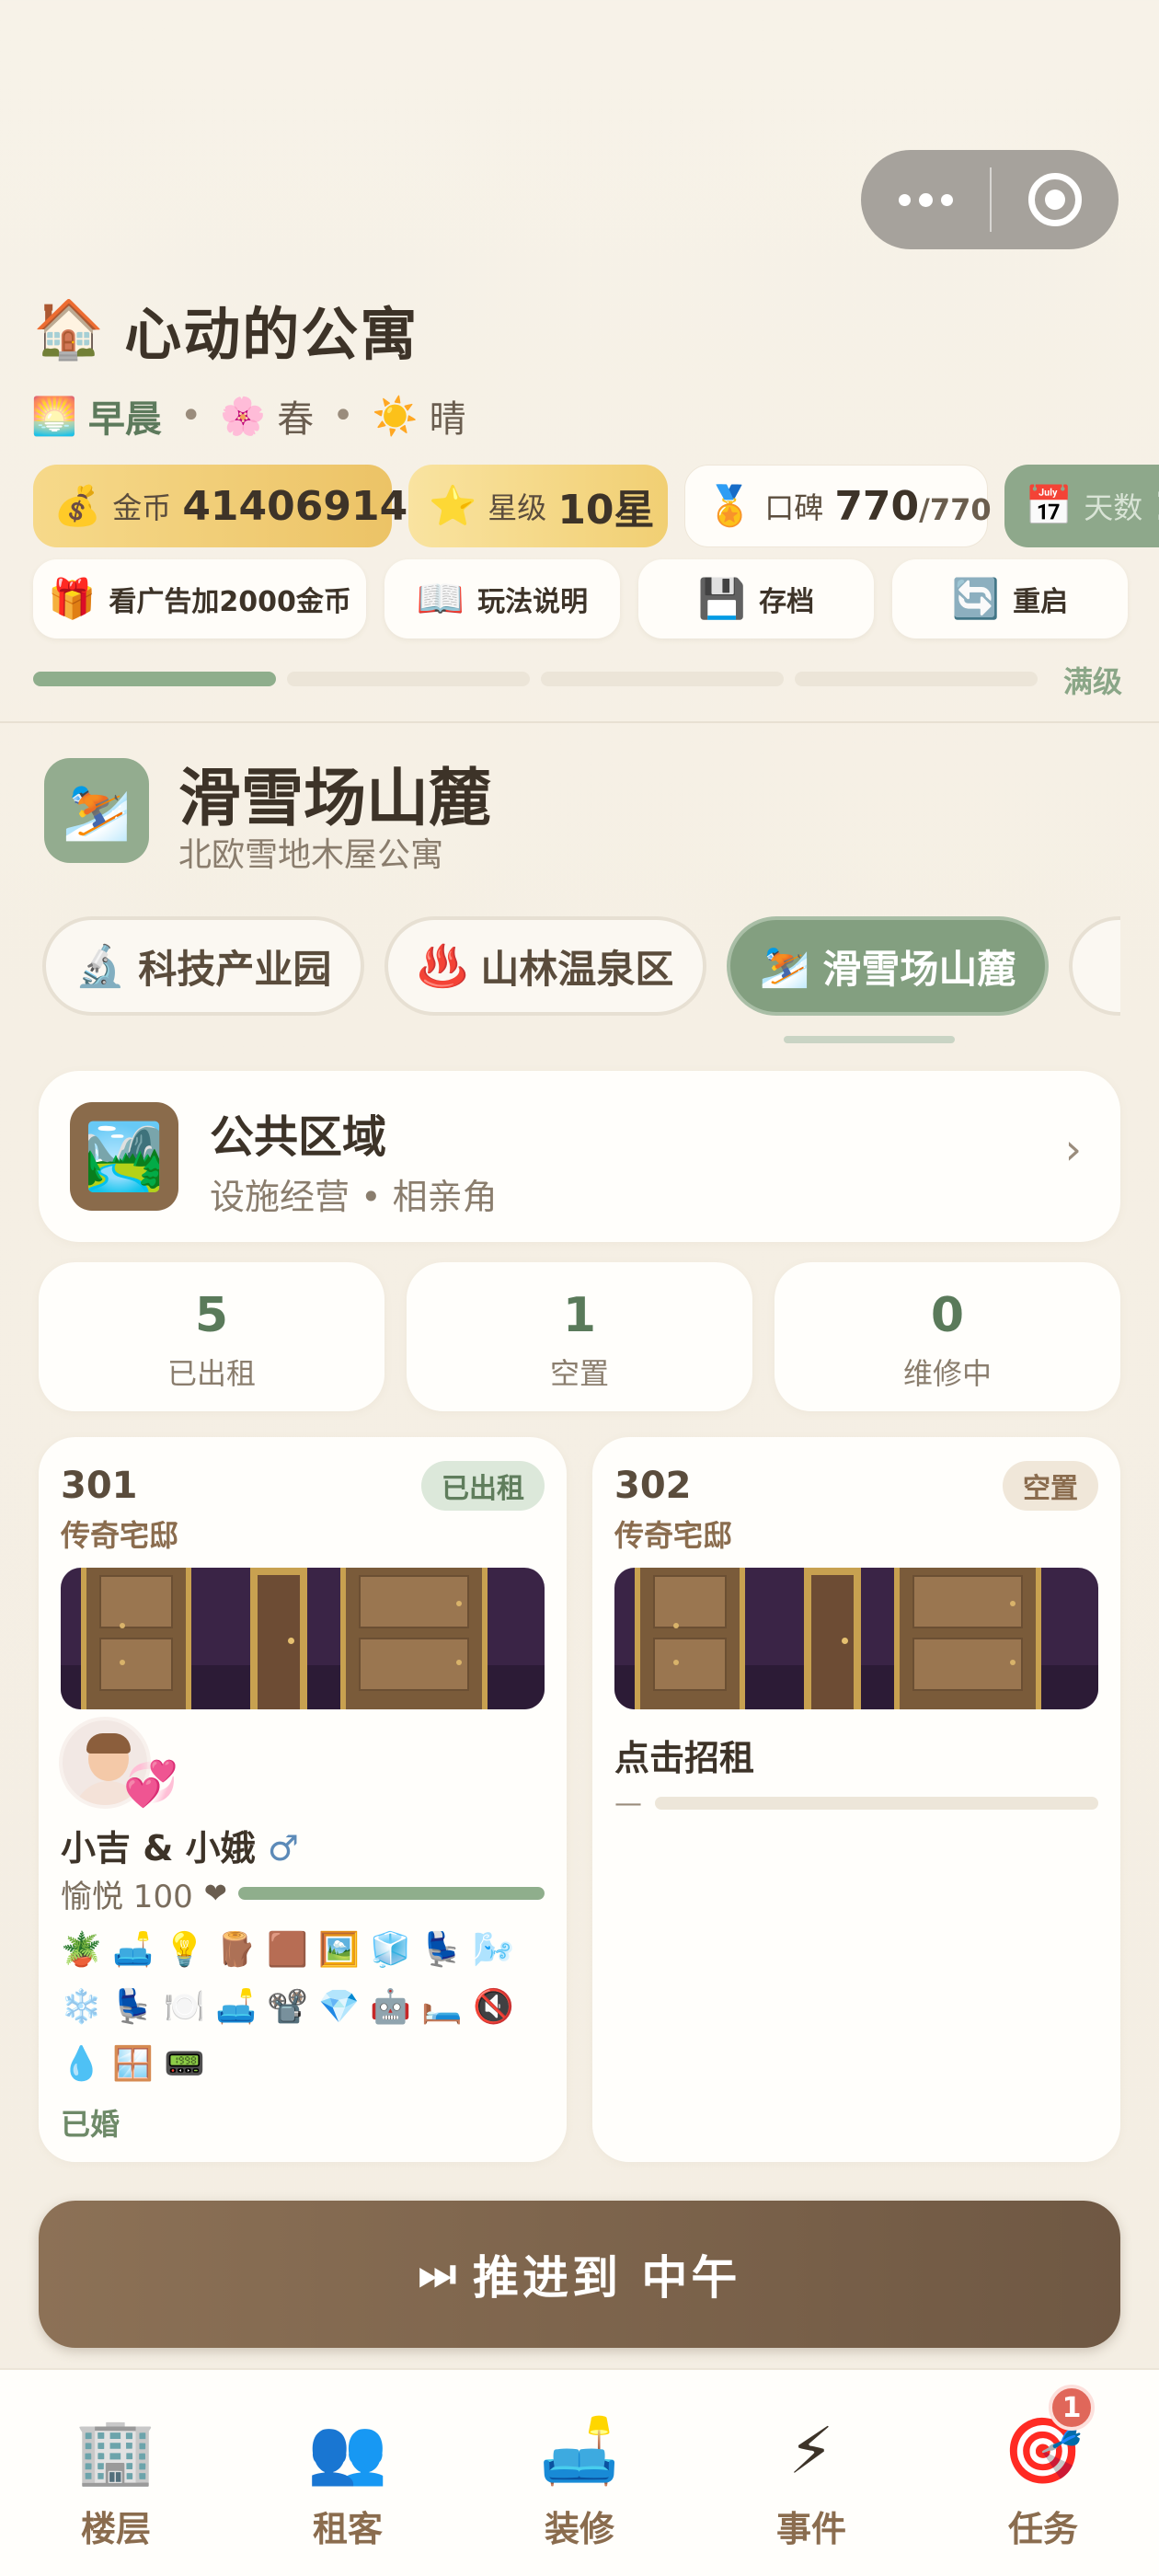 This screenshot has width=1159, height=2576. I want to click on sun-icon: ☀️, so click(395, 416).